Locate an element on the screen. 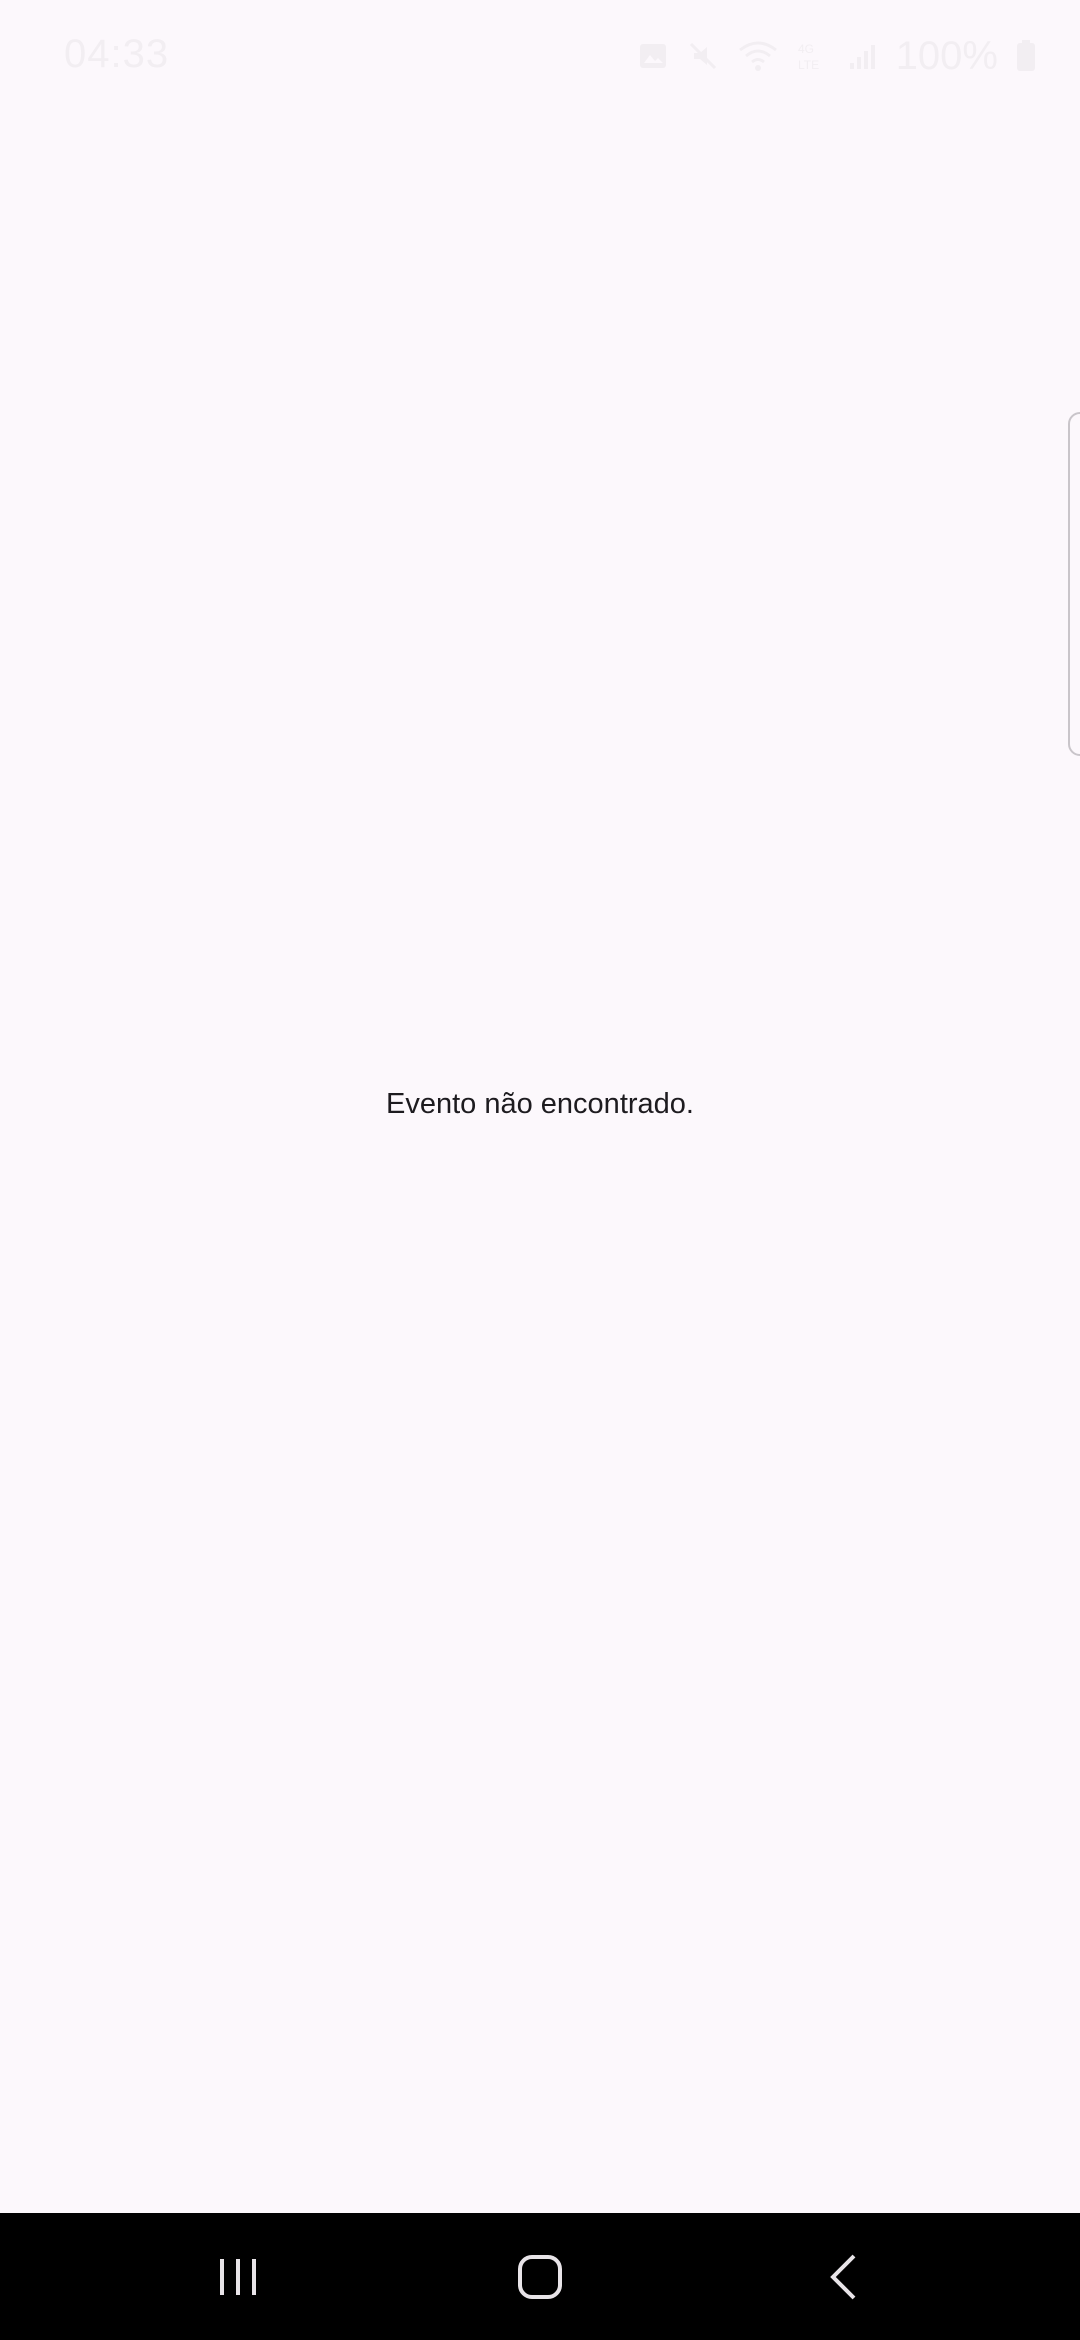 The width and height of the screenshot is (1080, 2340). back-chevron-icon is located at coordinates (843, 2276).